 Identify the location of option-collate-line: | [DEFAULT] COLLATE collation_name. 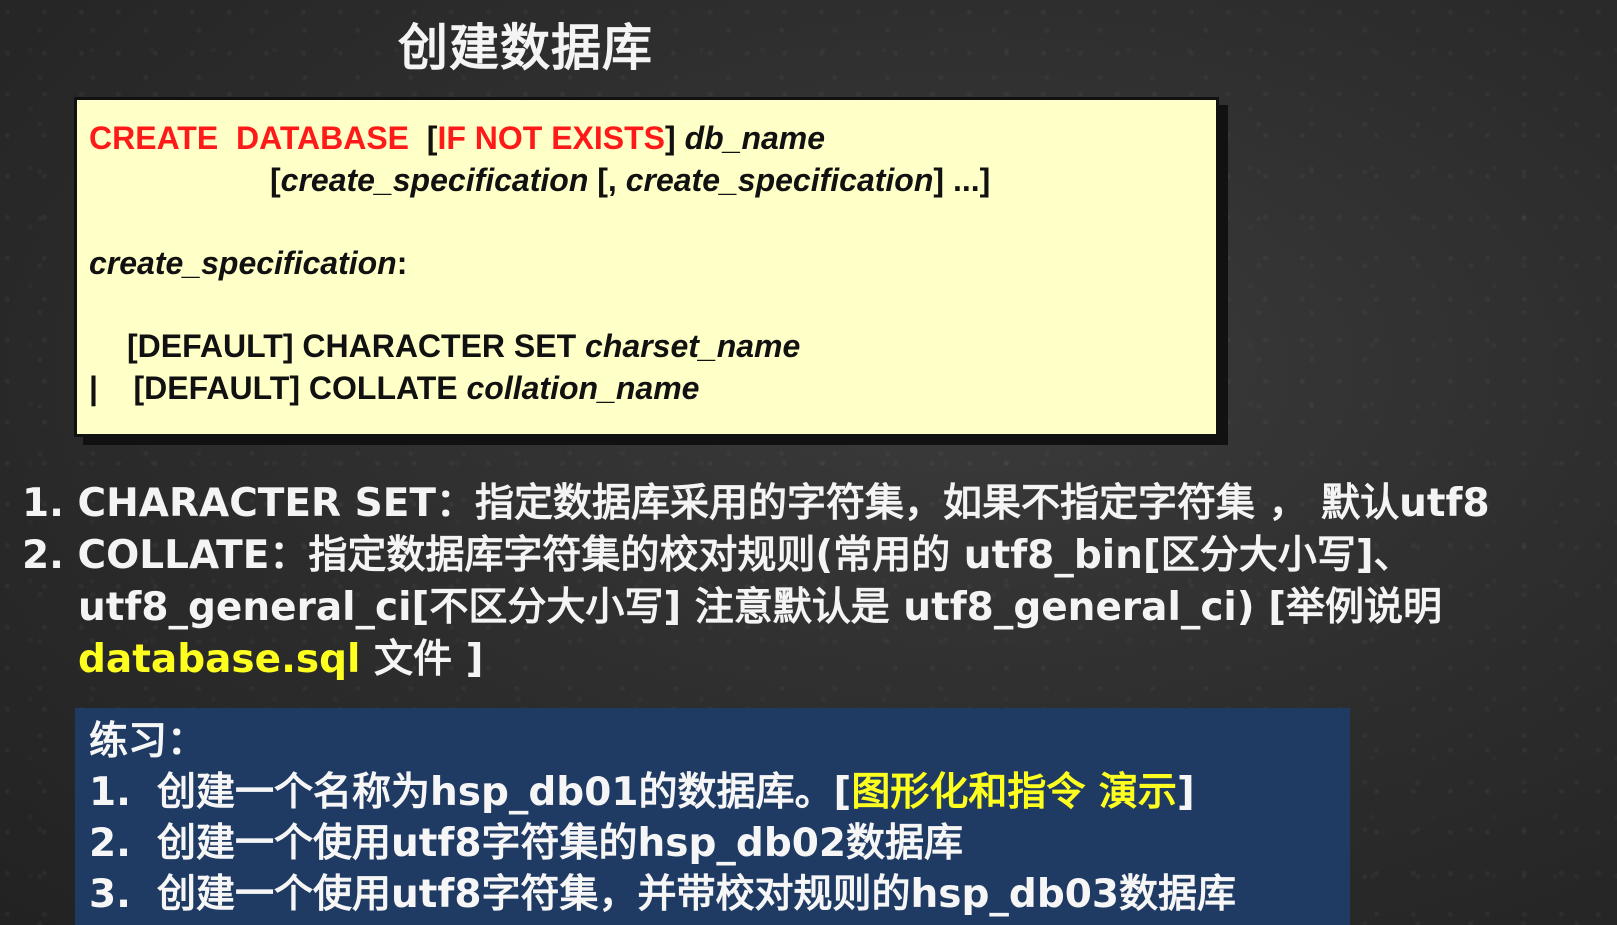
(394, 388).